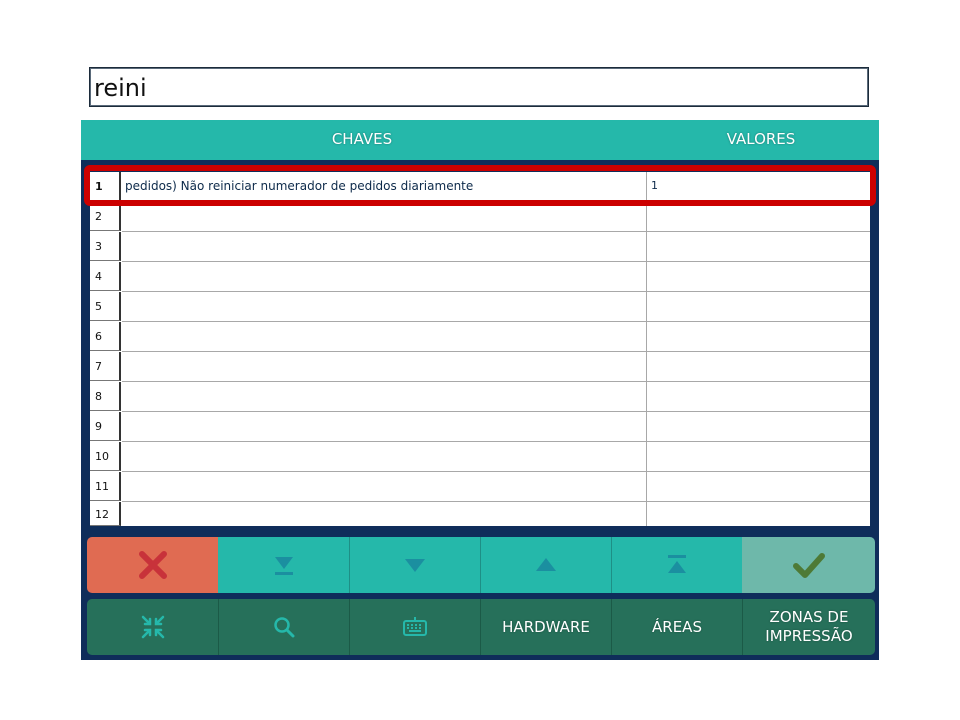  I want to click on hardware-label: HARDWARE, so click(546, 626).